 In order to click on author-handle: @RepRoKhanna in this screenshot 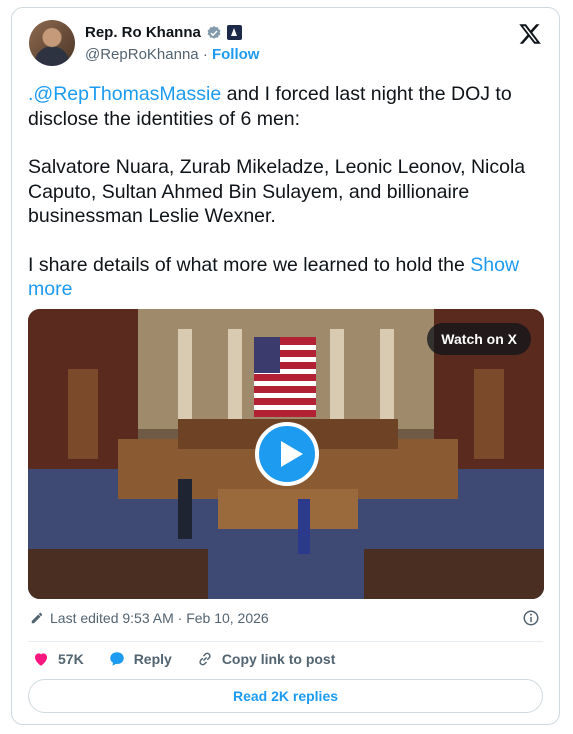, I will do `click(142, 54)`.